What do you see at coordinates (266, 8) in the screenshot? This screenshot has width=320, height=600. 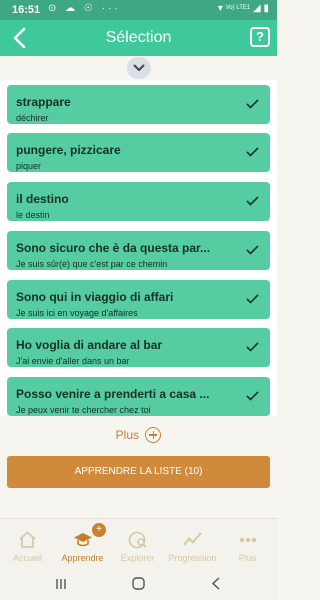 I see `battery-icon: ▮` at bounding box center [266, 8].